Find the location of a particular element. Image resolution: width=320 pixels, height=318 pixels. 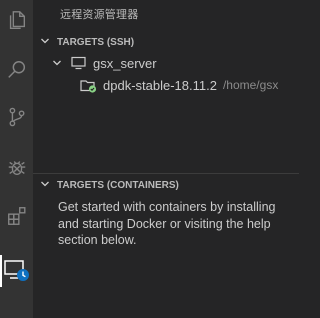

extensions-icon is located at coordinates (17, 216).